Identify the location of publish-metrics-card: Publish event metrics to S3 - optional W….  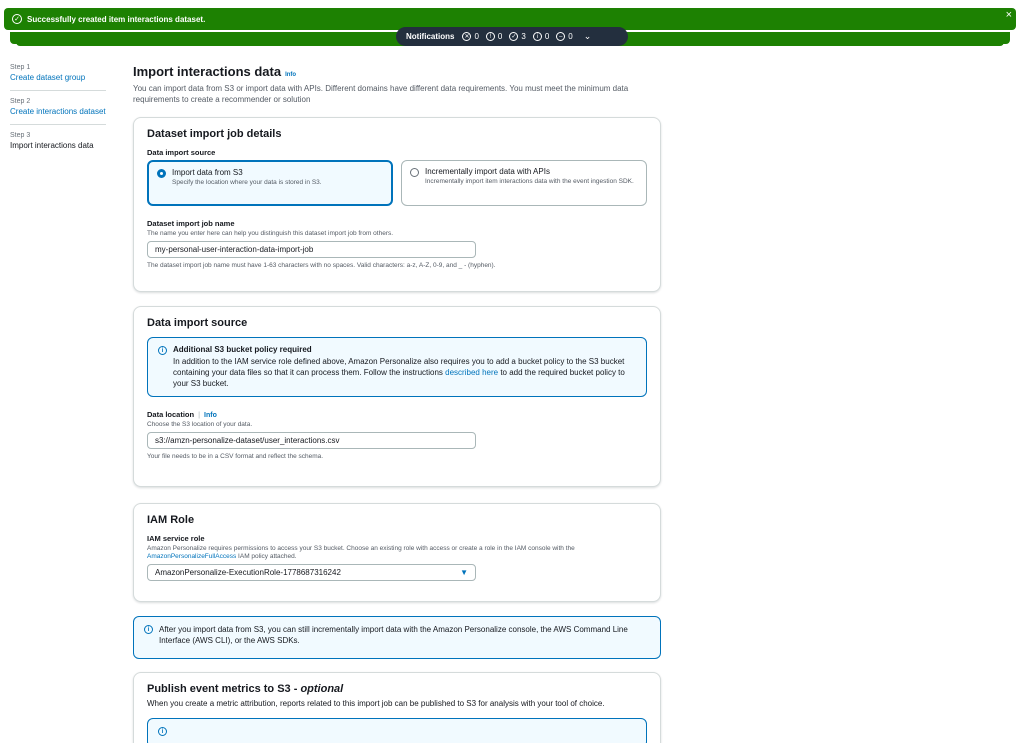
(397, 707).